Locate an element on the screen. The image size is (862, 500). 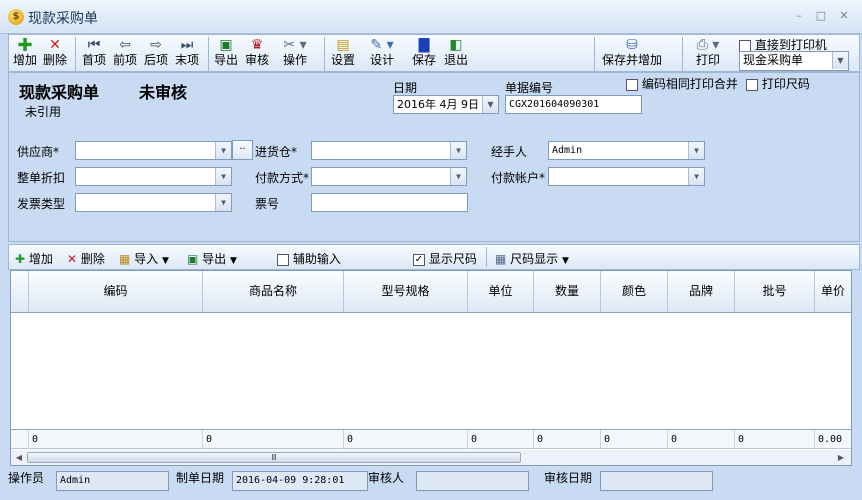
add-button: ✚ 增加 is located at coordinates (25, 54).